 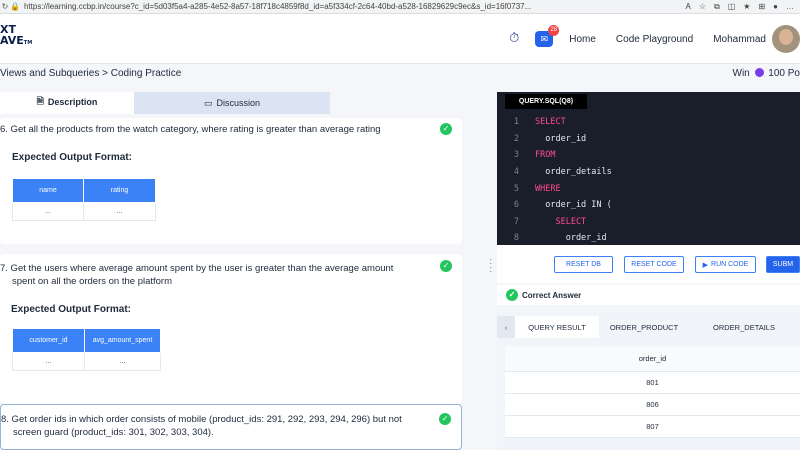 I want to click on table-header: name, so click(x=48, y=190).